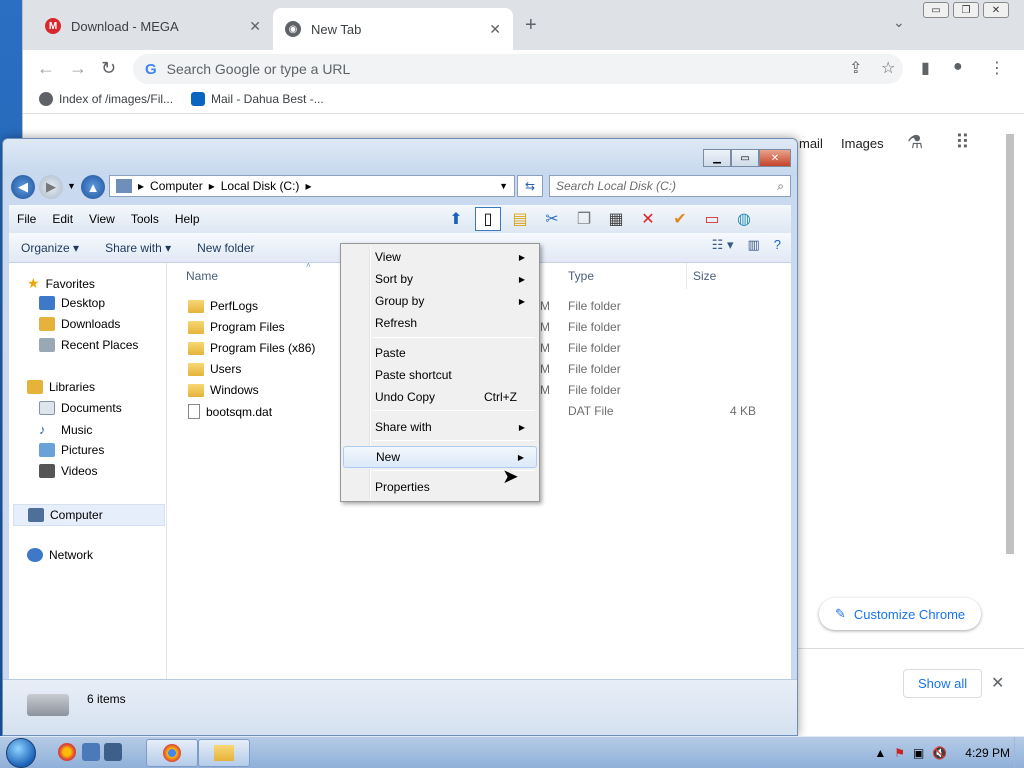  I want to click on menu-view: View, so click(102, 219).